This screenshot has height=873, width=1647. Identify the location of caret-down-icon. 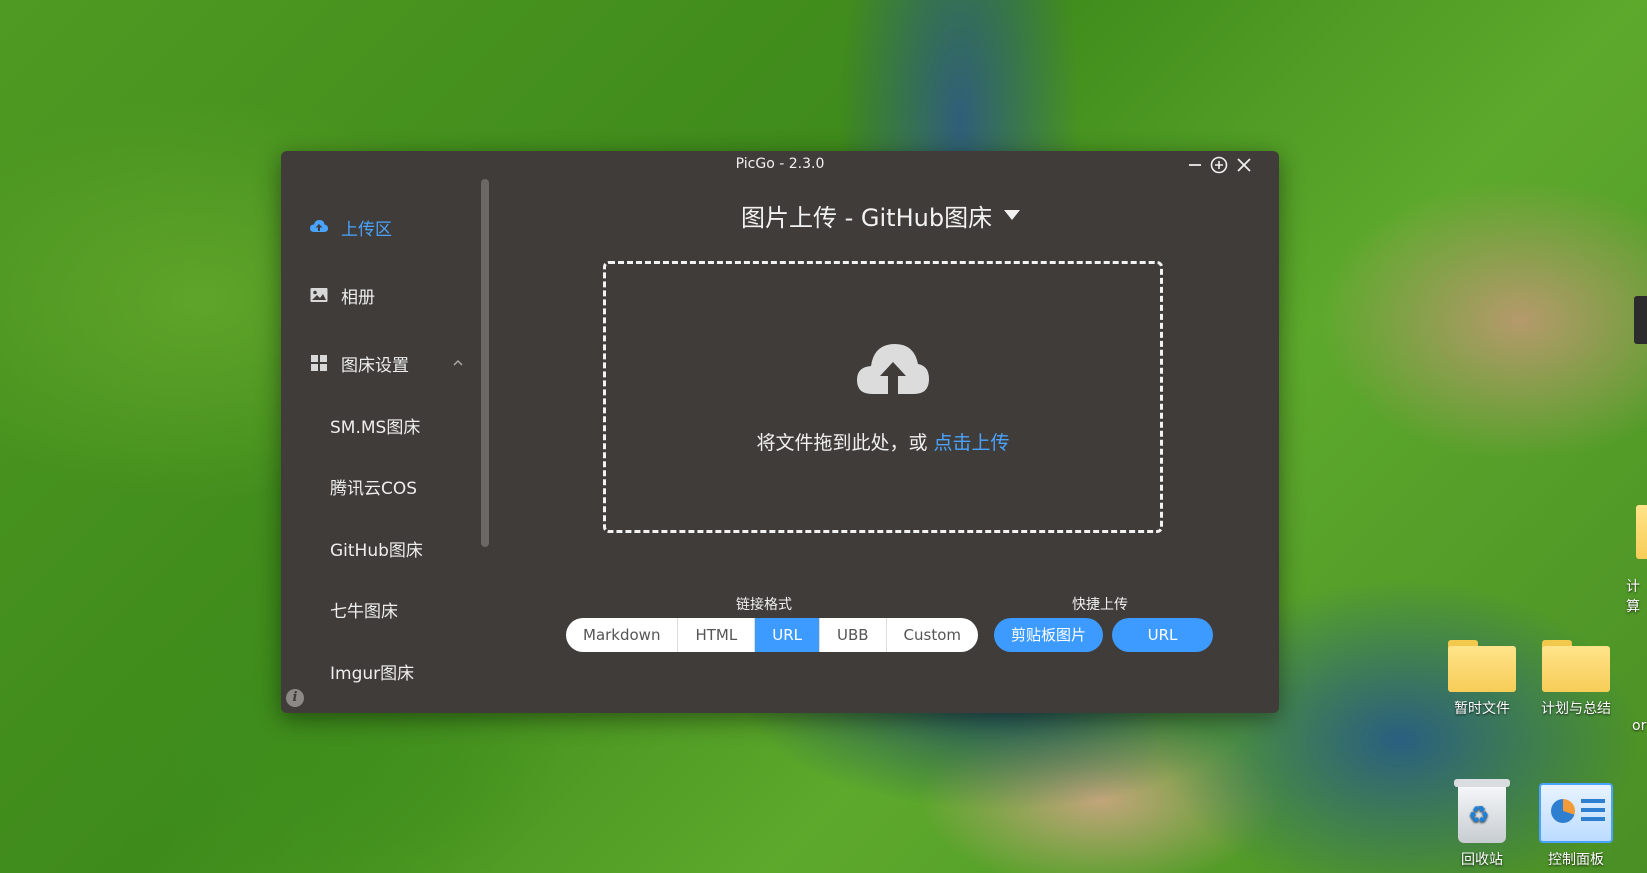
(1012, 215).